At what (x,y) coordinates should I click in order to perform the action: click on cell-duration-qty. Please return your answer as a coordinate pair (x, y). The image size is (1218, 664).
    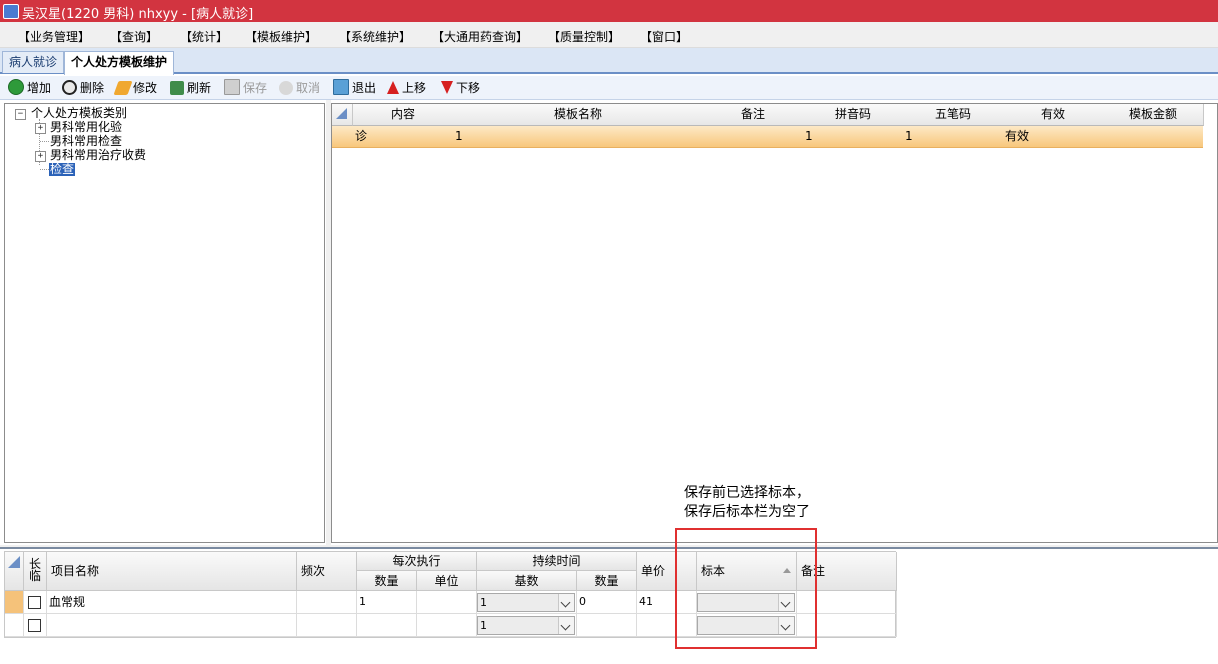
    Looking at the image, I should click on (607, 625).